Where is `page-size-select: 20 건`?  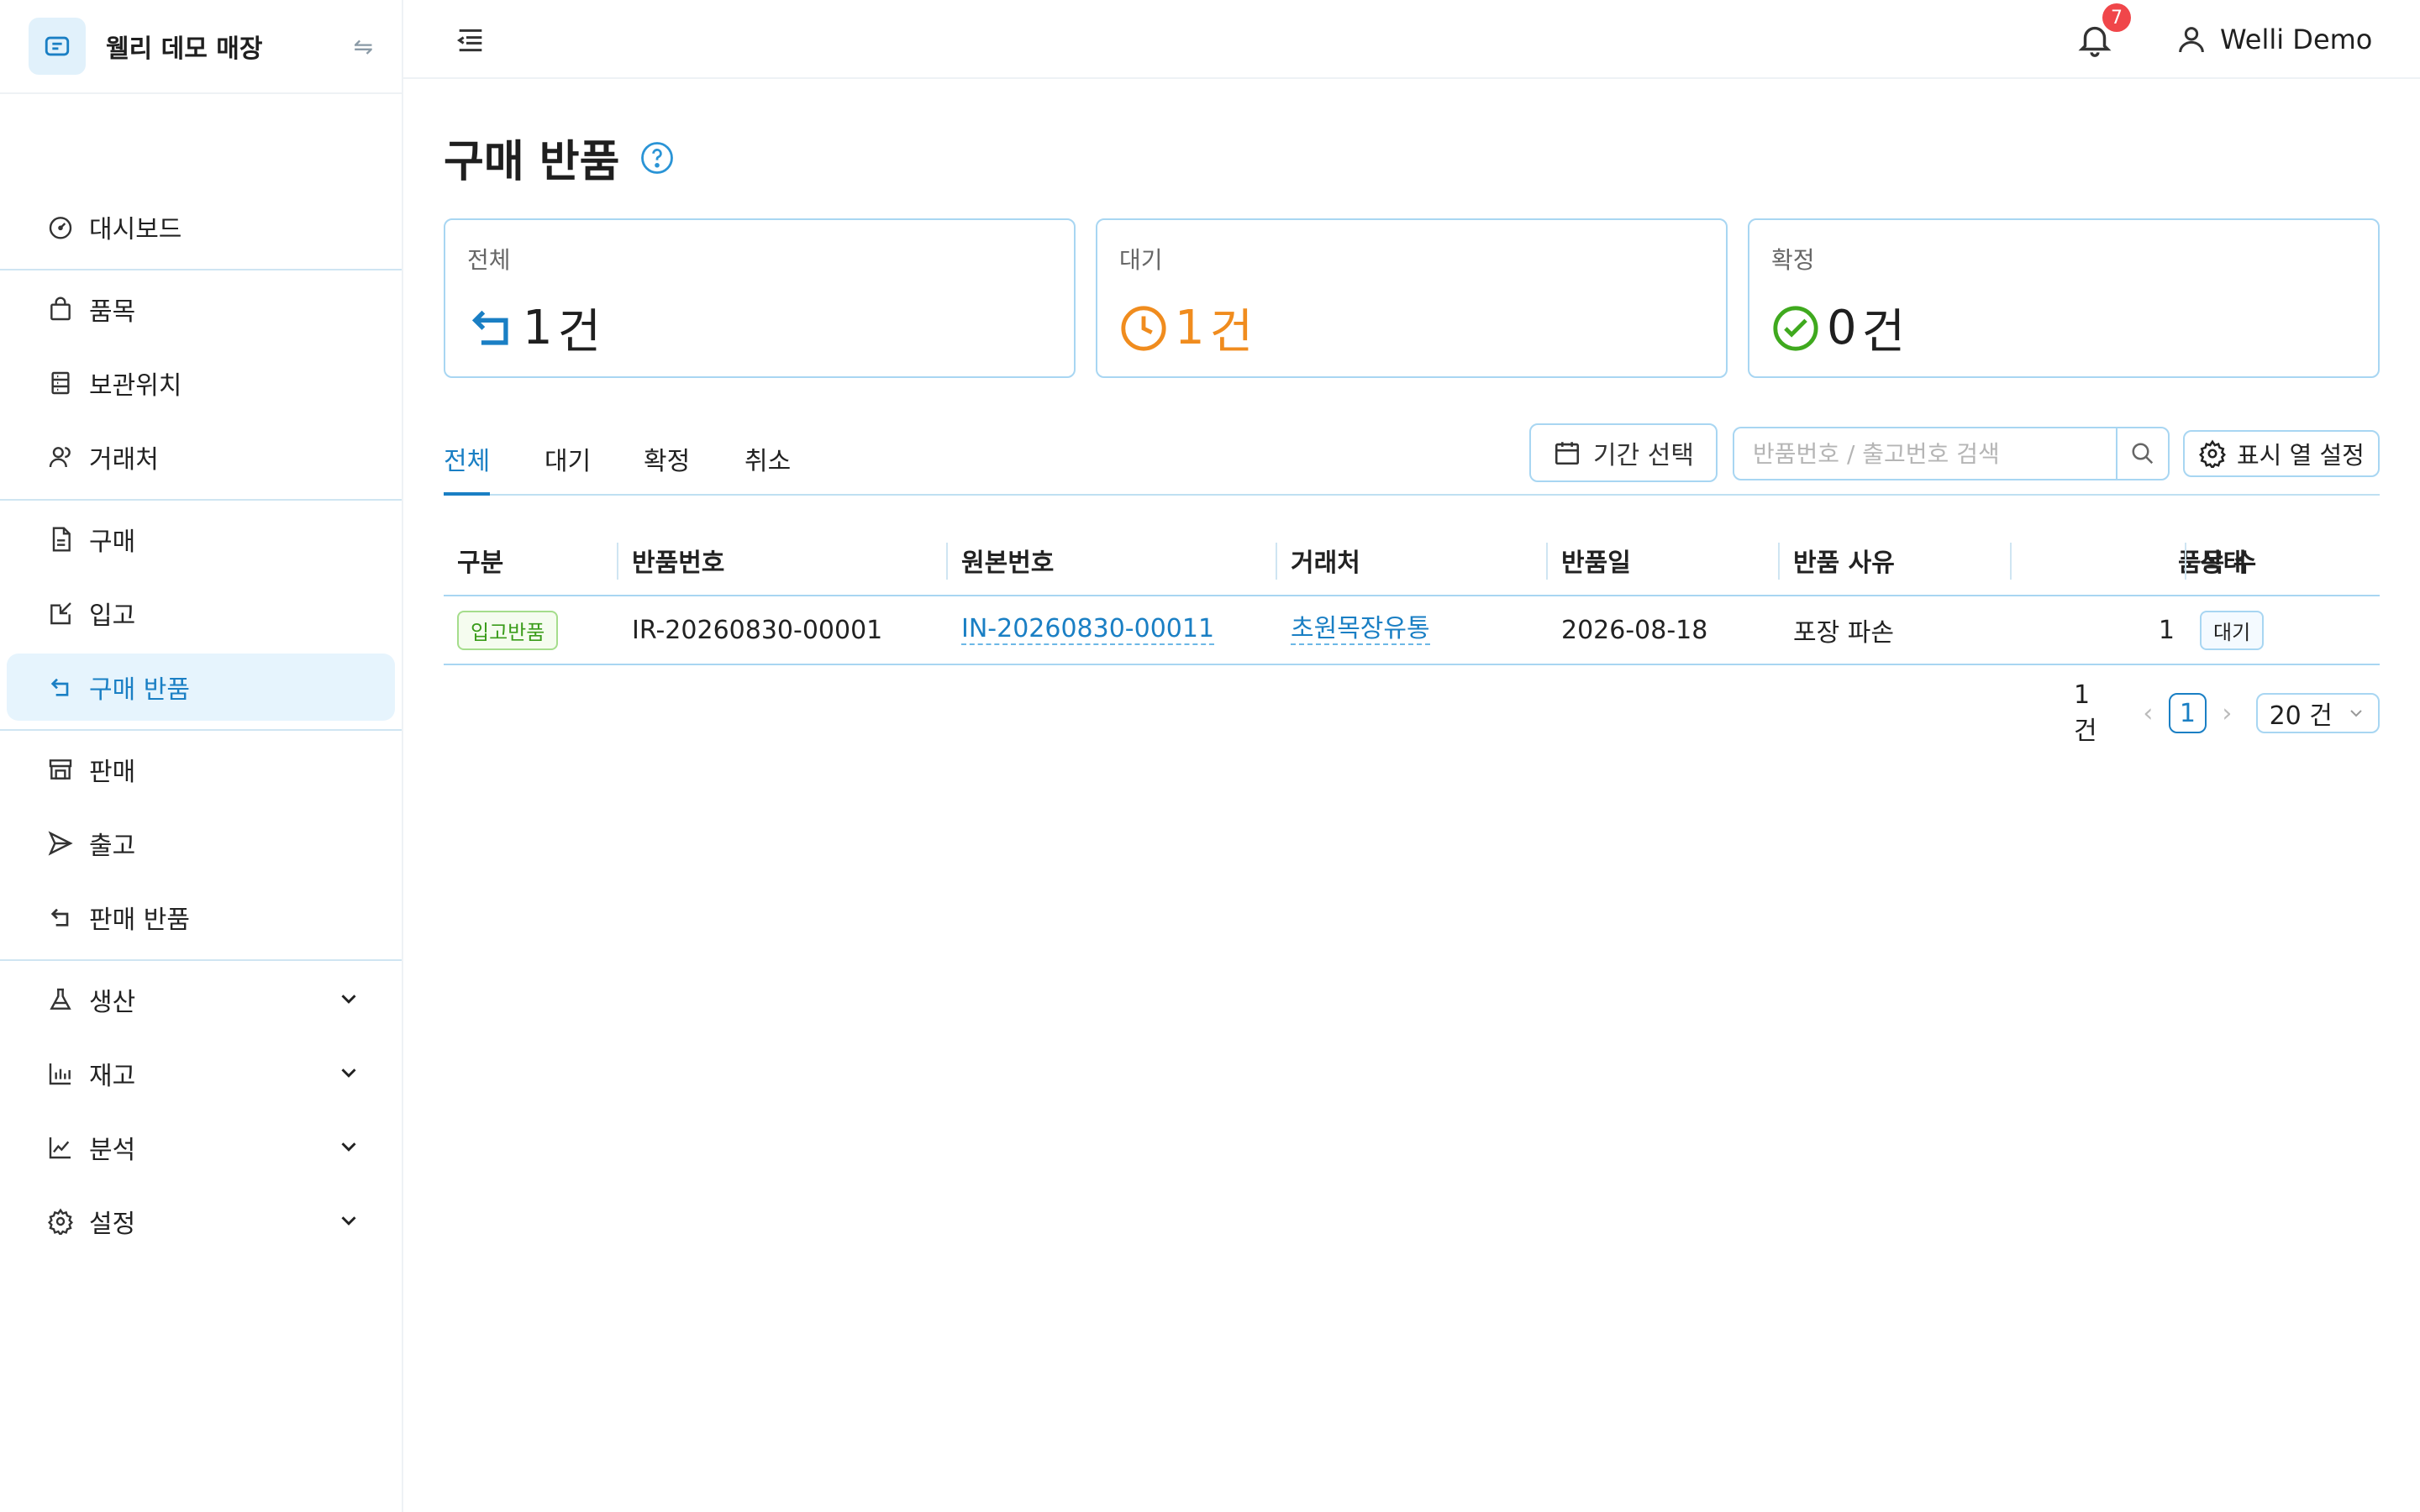
page-size-select: 20 건 is located at coordinates (2317, 713).